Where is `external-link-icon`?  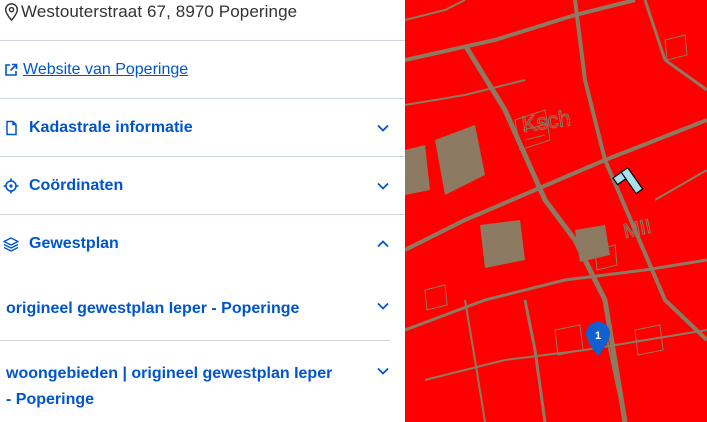
external-link-icon is located at coordinates (11, 69).